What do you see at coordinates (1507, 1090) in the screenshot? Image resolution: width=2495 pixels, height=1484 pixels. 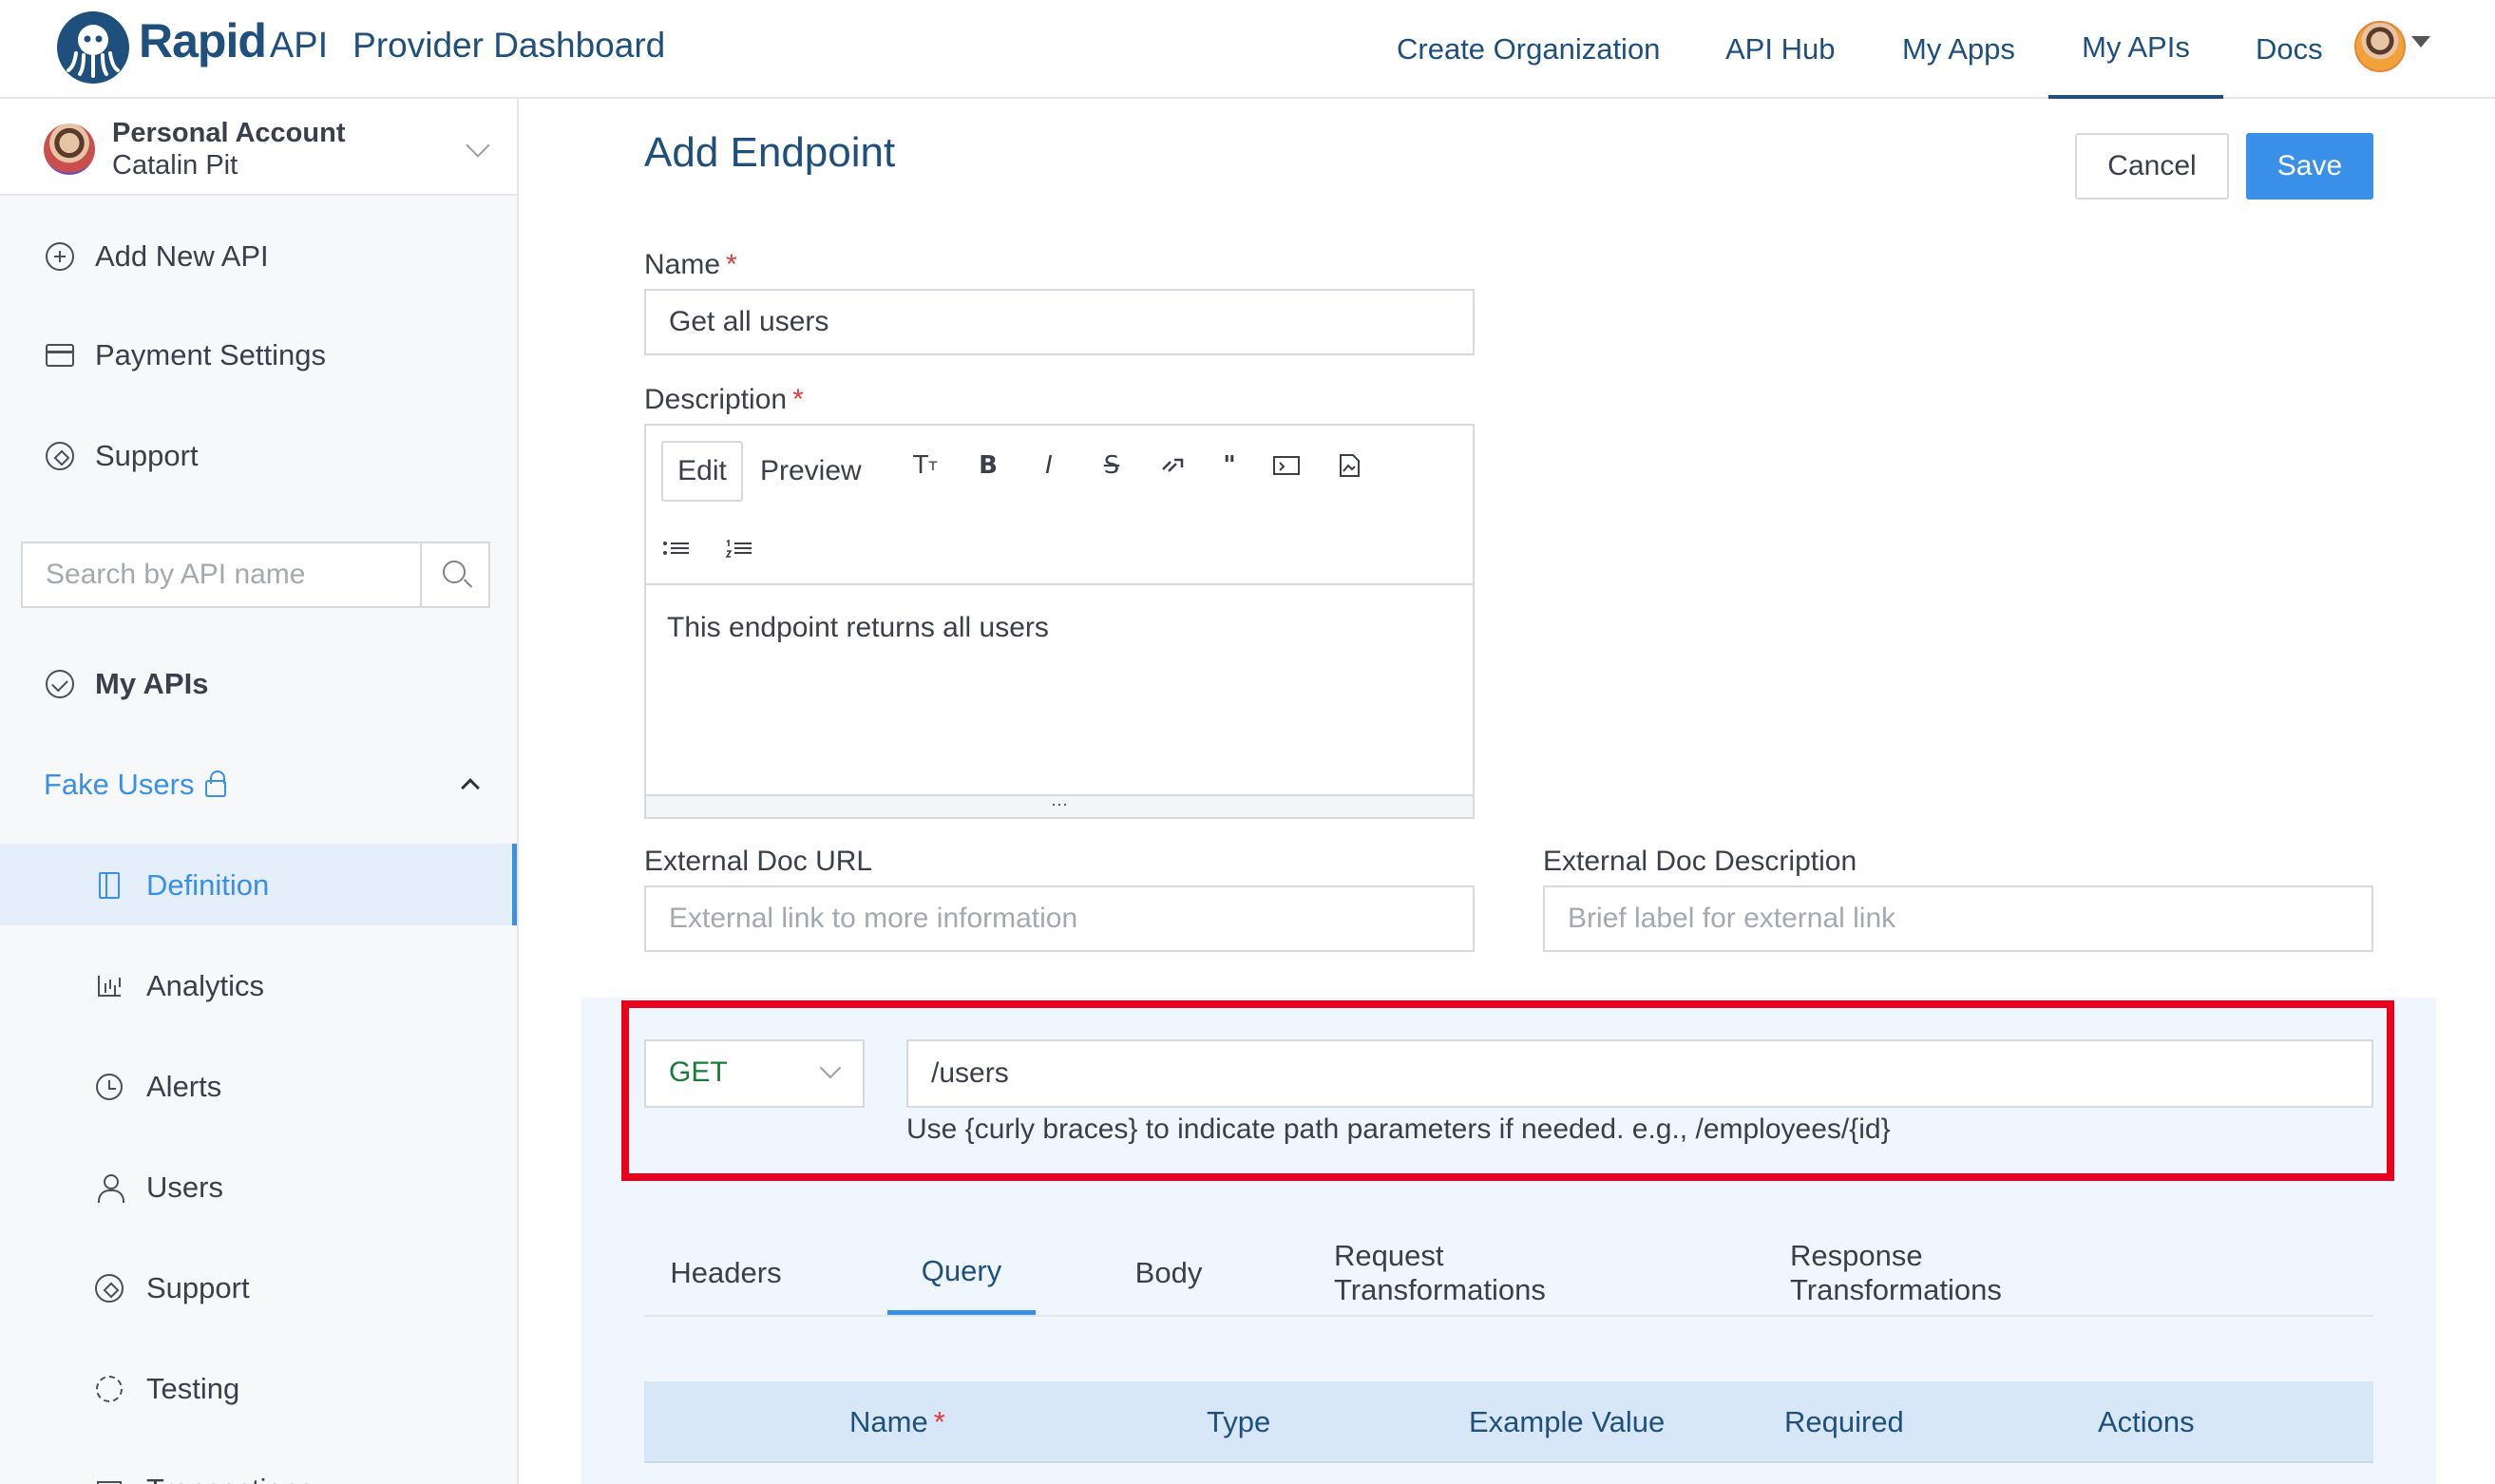 I see `highlight-annotation-box` at bounding box center [1507, 1090].